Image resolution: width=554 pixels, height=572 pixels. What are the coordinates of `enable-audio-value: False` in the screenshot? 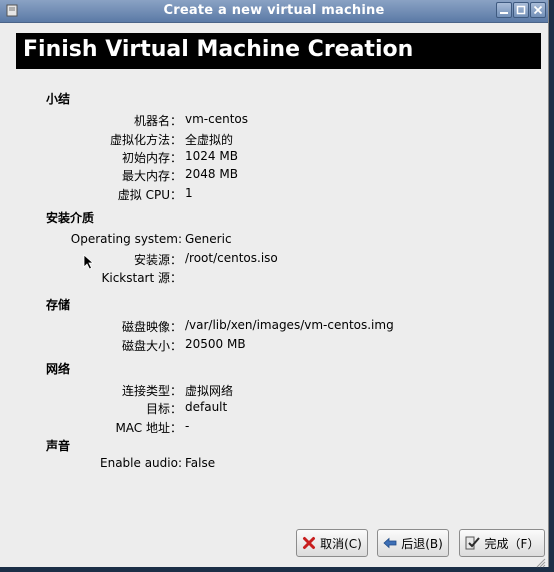 It's located at (200, 463).